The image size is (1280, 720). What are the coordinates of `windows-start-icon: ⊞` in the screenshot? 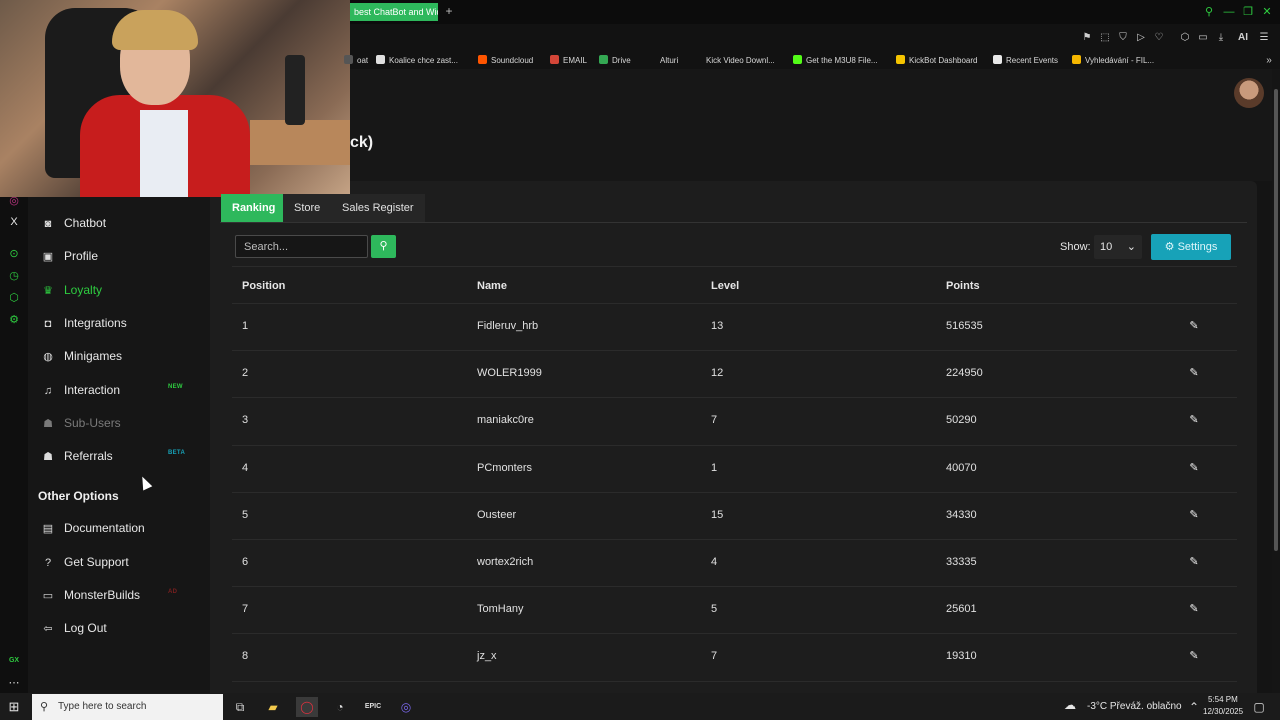 It's located at (14, 707).